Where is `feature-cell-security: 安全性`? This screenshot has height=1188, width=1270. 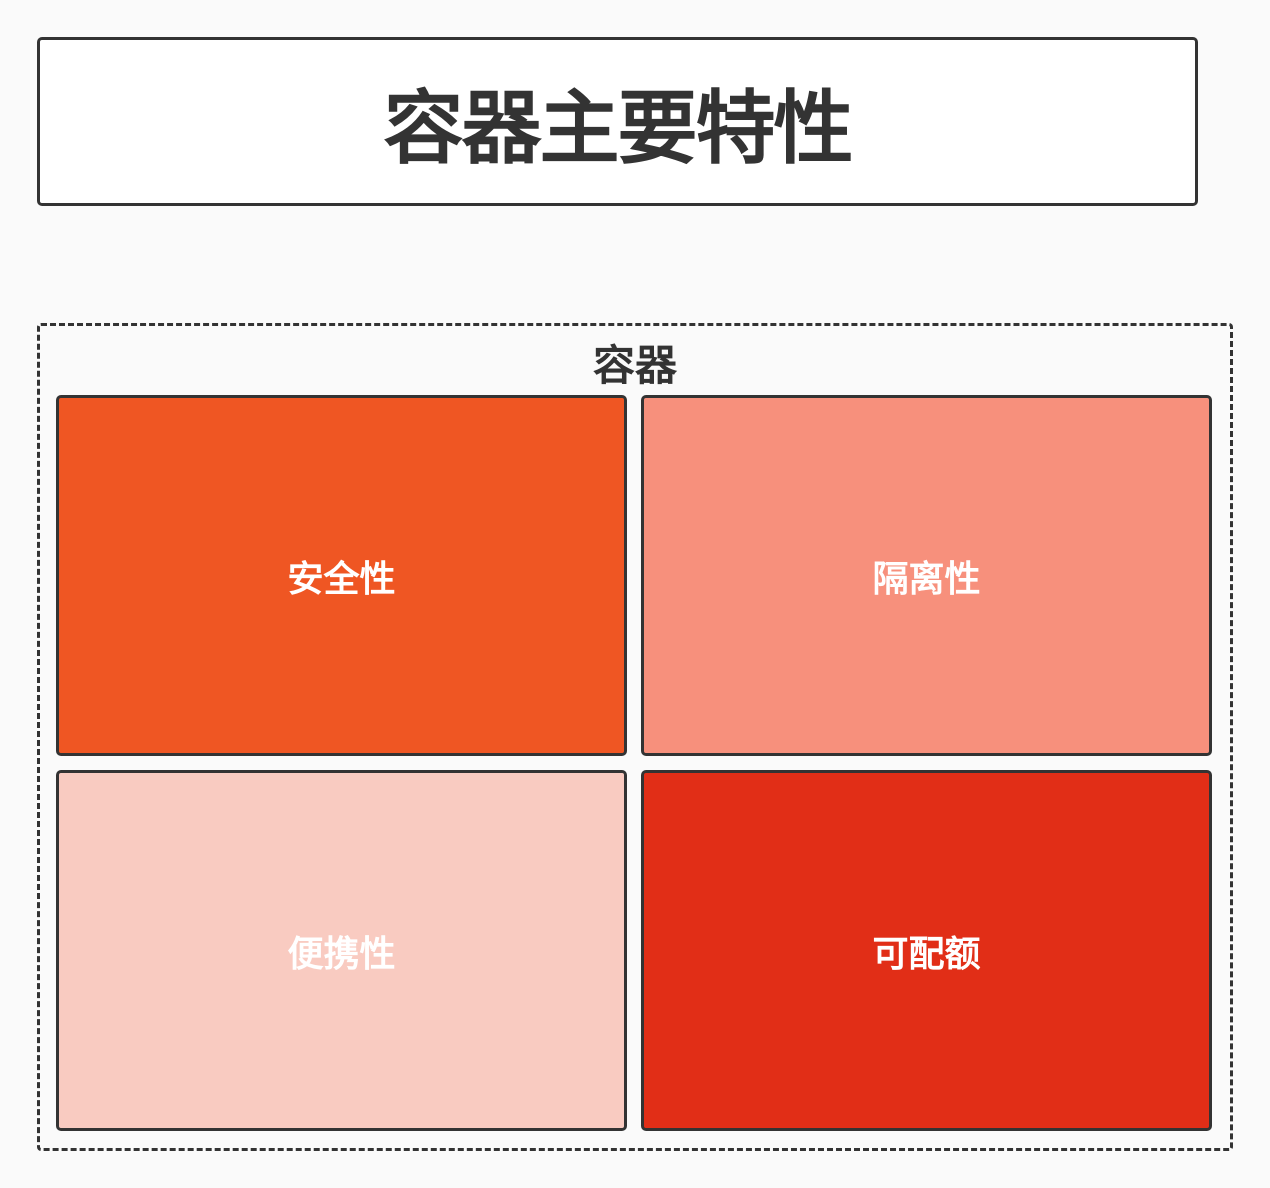 feature-cell-security: 安全性 is located at coordinates (341, 575).